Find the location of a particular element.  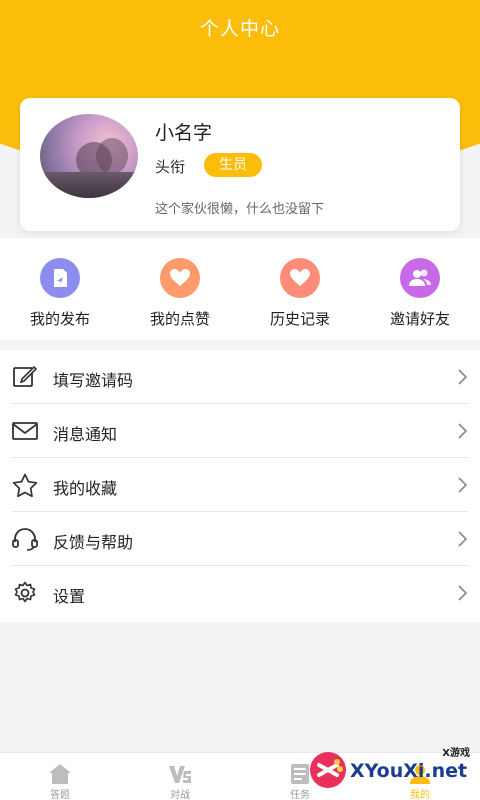

menu-item-favorites: 我的收藏 is located at coordinates (240, 485).